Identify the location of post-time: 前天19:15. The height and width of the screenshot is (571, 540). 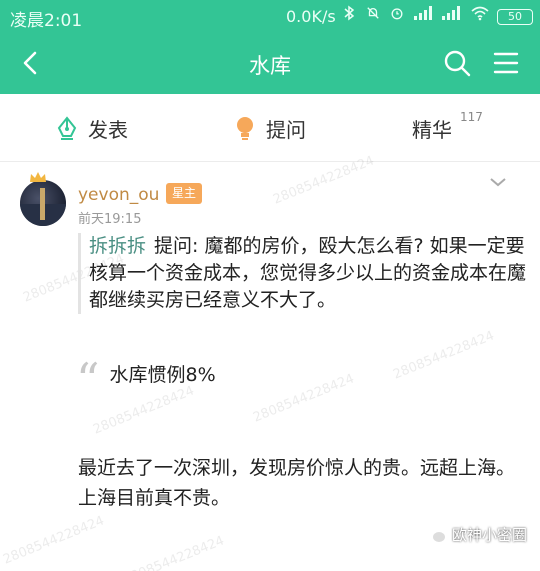
(110, 219).